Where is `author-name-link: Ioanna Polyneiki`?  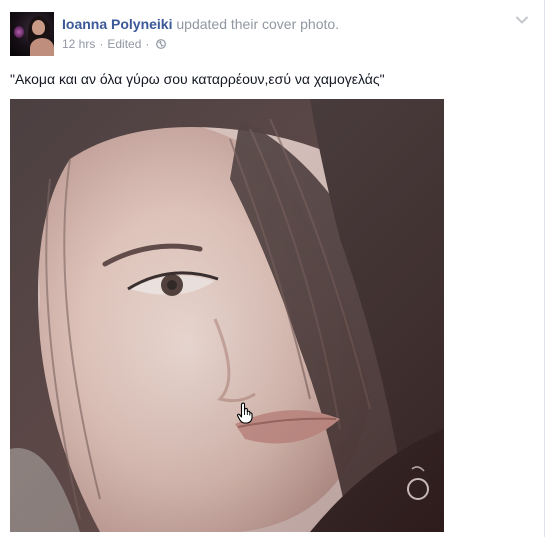
author-name-link: Ioanna Polyneiki is located at coordinates (117, 24).